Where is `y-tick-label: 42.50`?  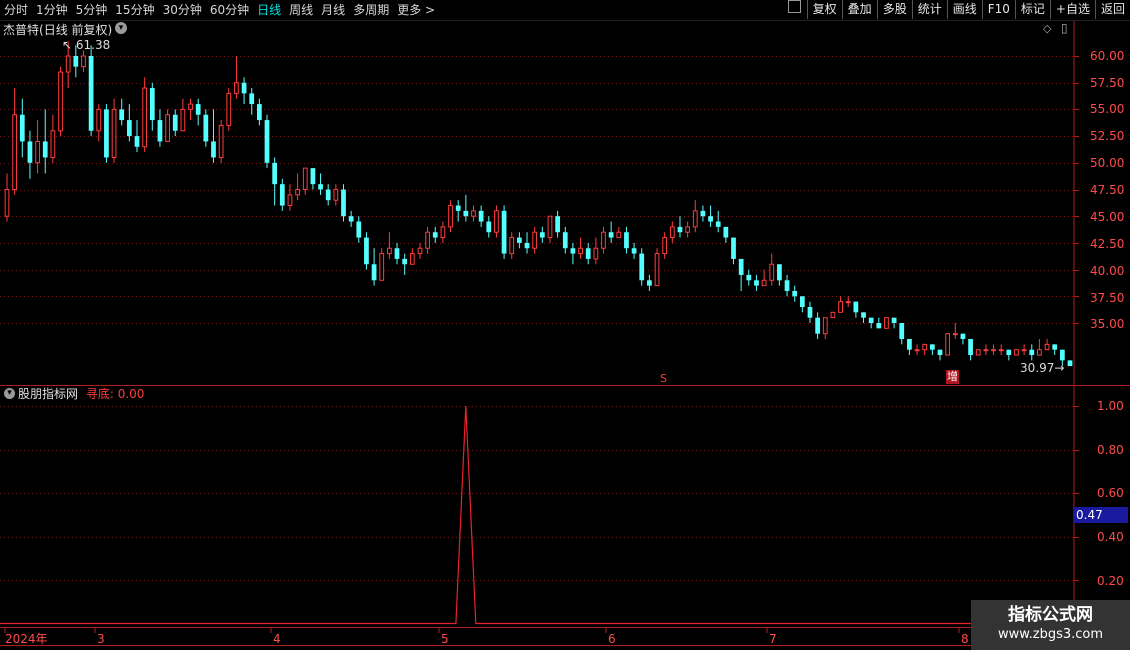
y-tick-label: 42.50 is located at coordinates (1107, 244).